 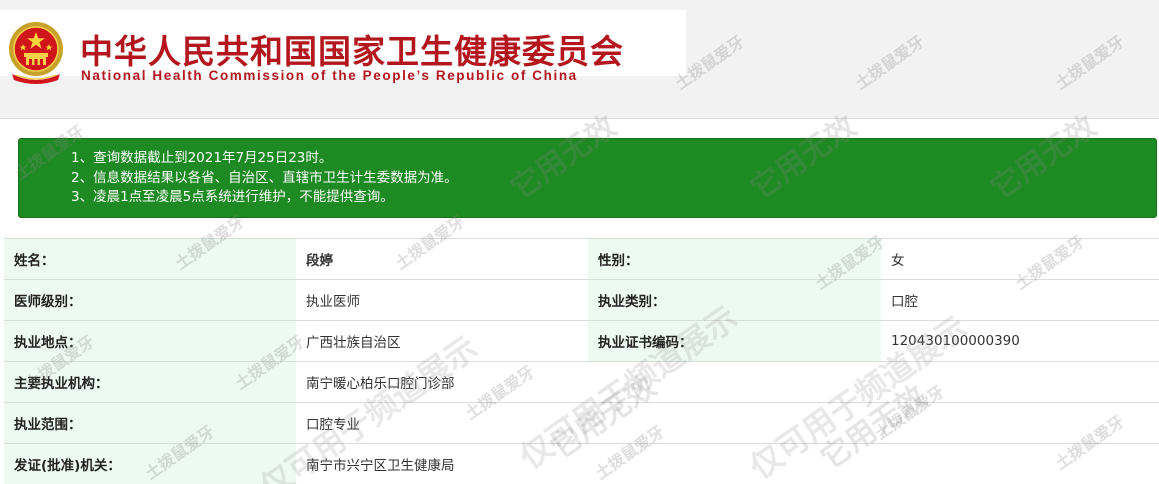 What do you see at coordinates (150, 463) in the screenshot?
I see `issuing-authority-label: 发证(批准)机关：` at bounding box center [150, 463].